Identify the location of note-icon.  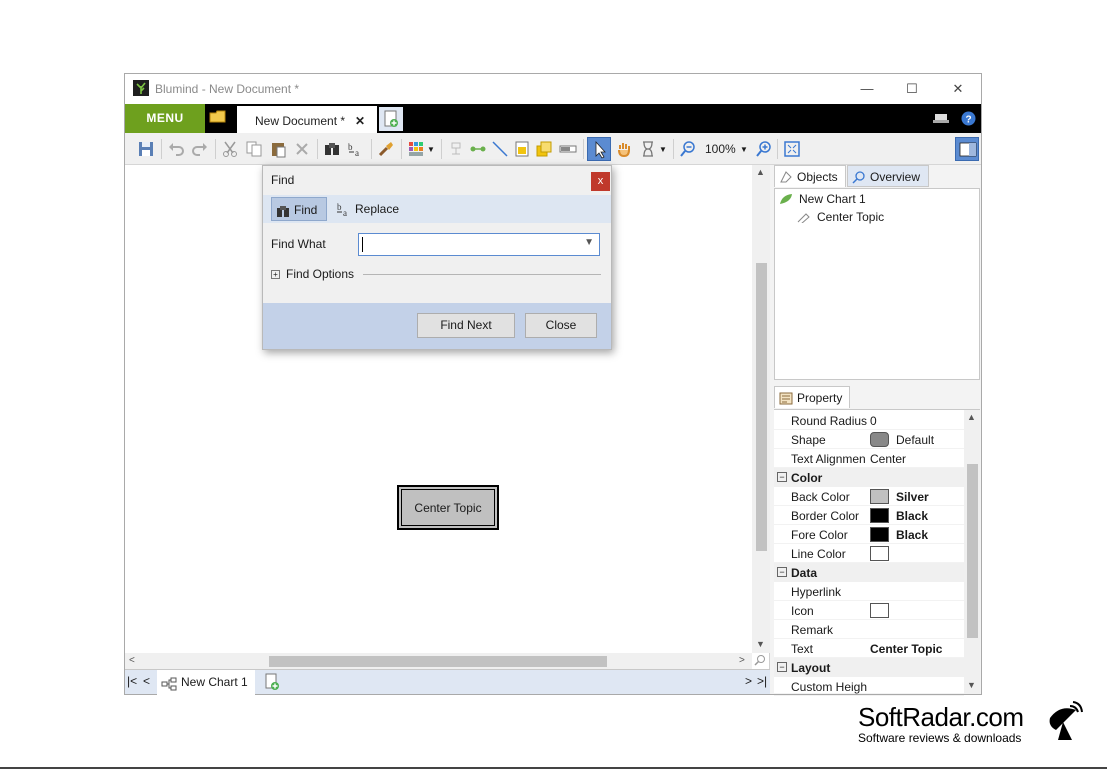
(522, 149).